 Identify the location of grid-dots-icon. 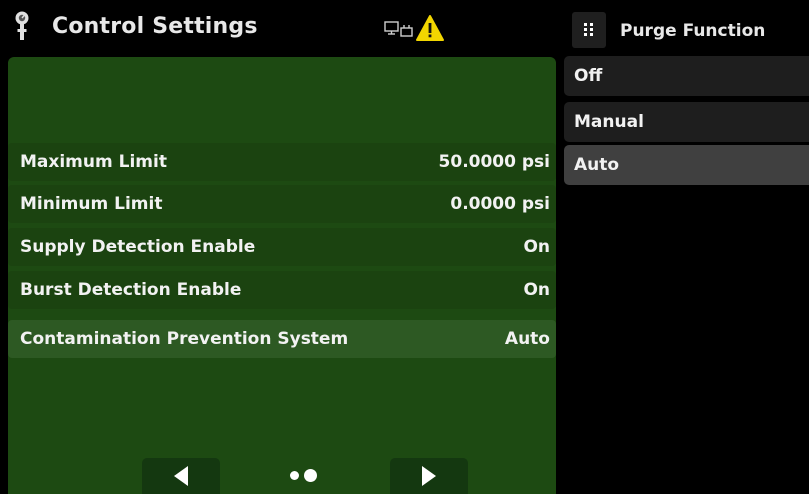
(588, 29).